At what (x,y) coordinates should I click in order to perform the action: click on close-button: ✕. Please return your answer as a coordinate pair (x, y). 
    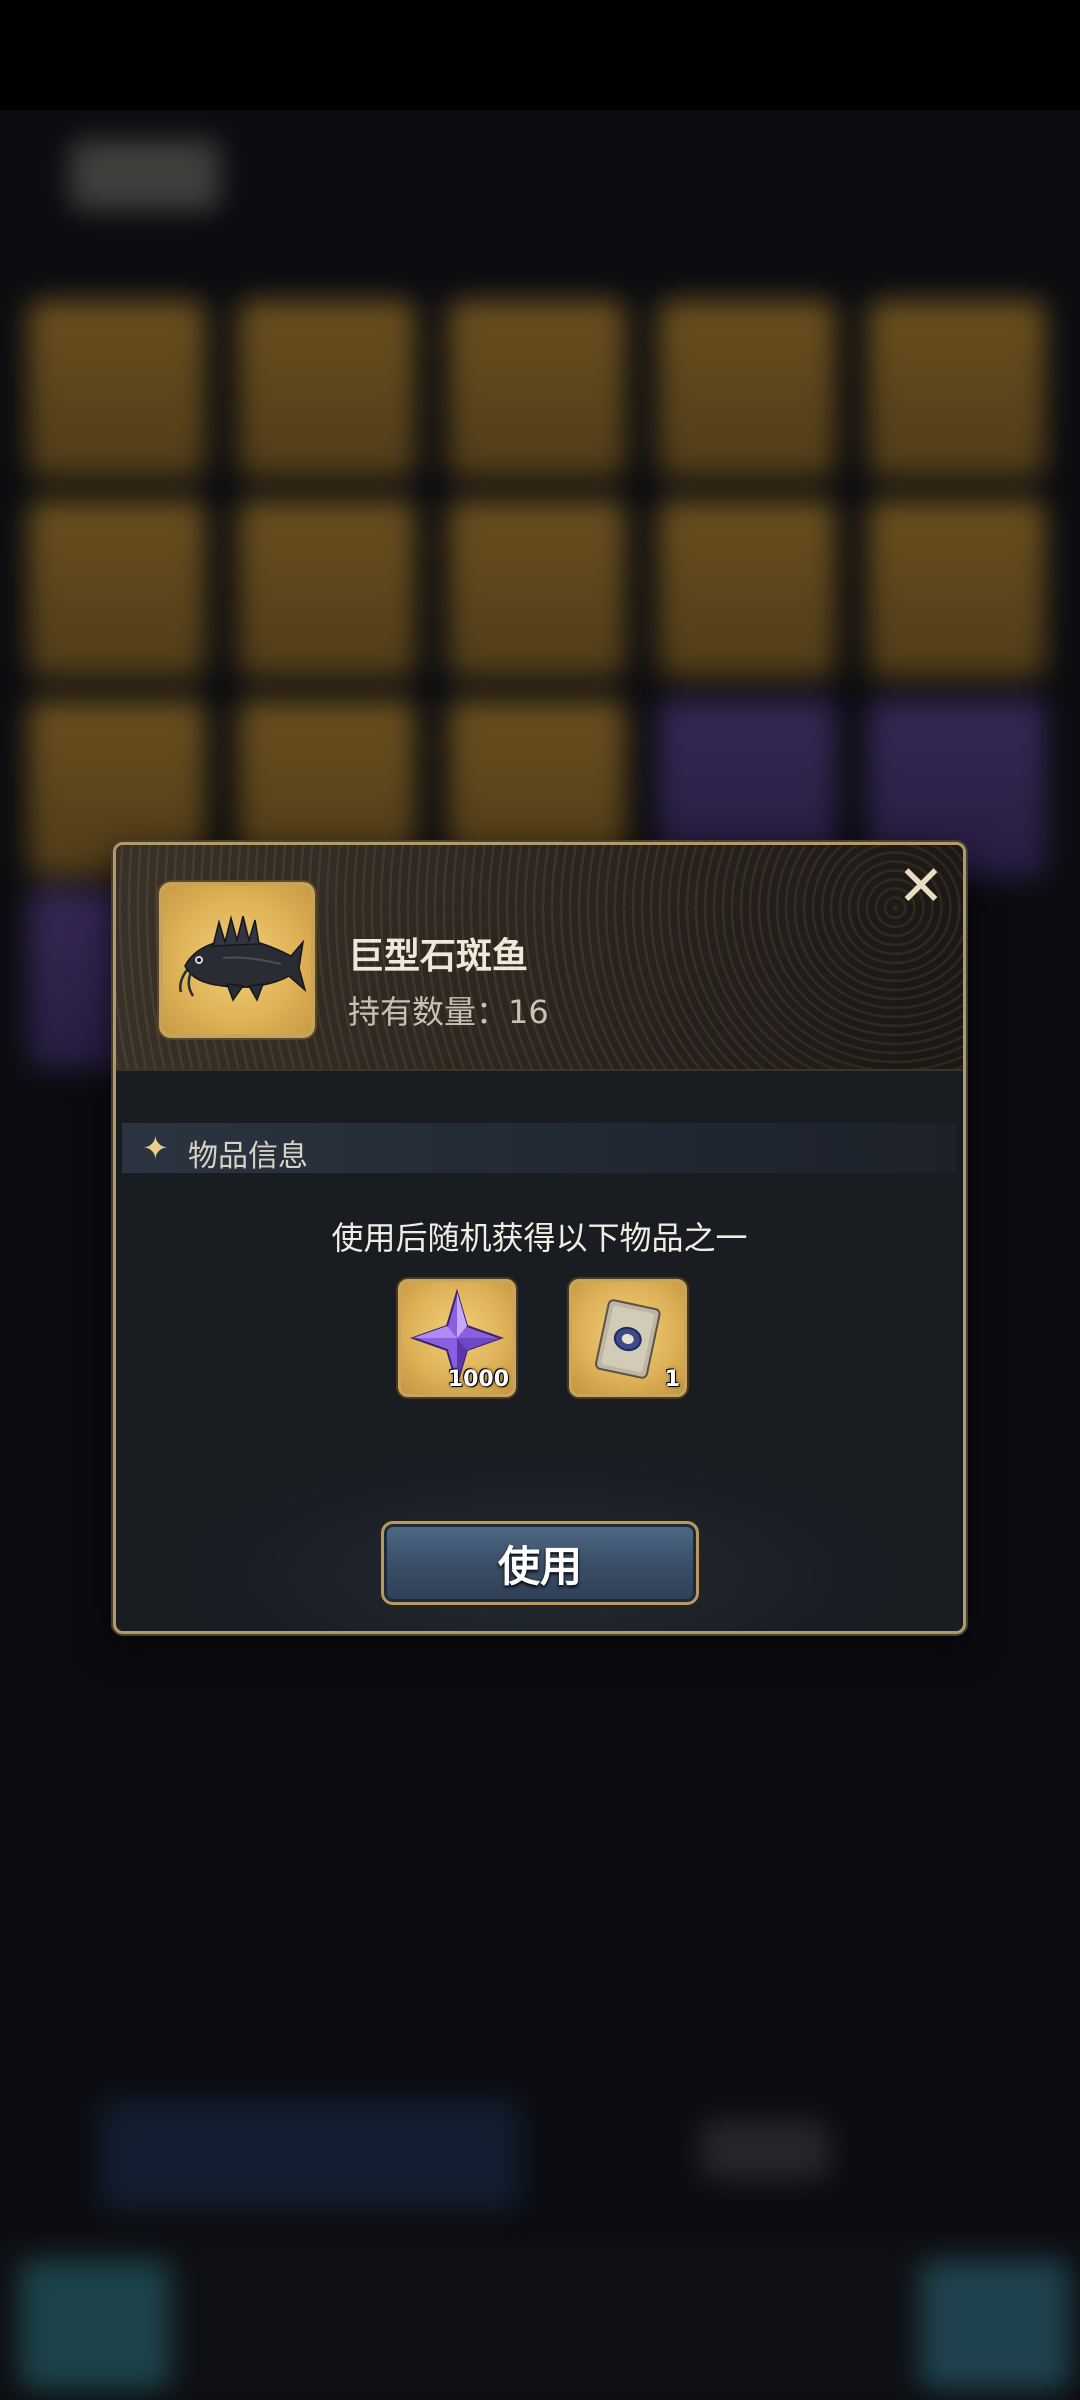
    Looking at the image, I should click on (921, 887).